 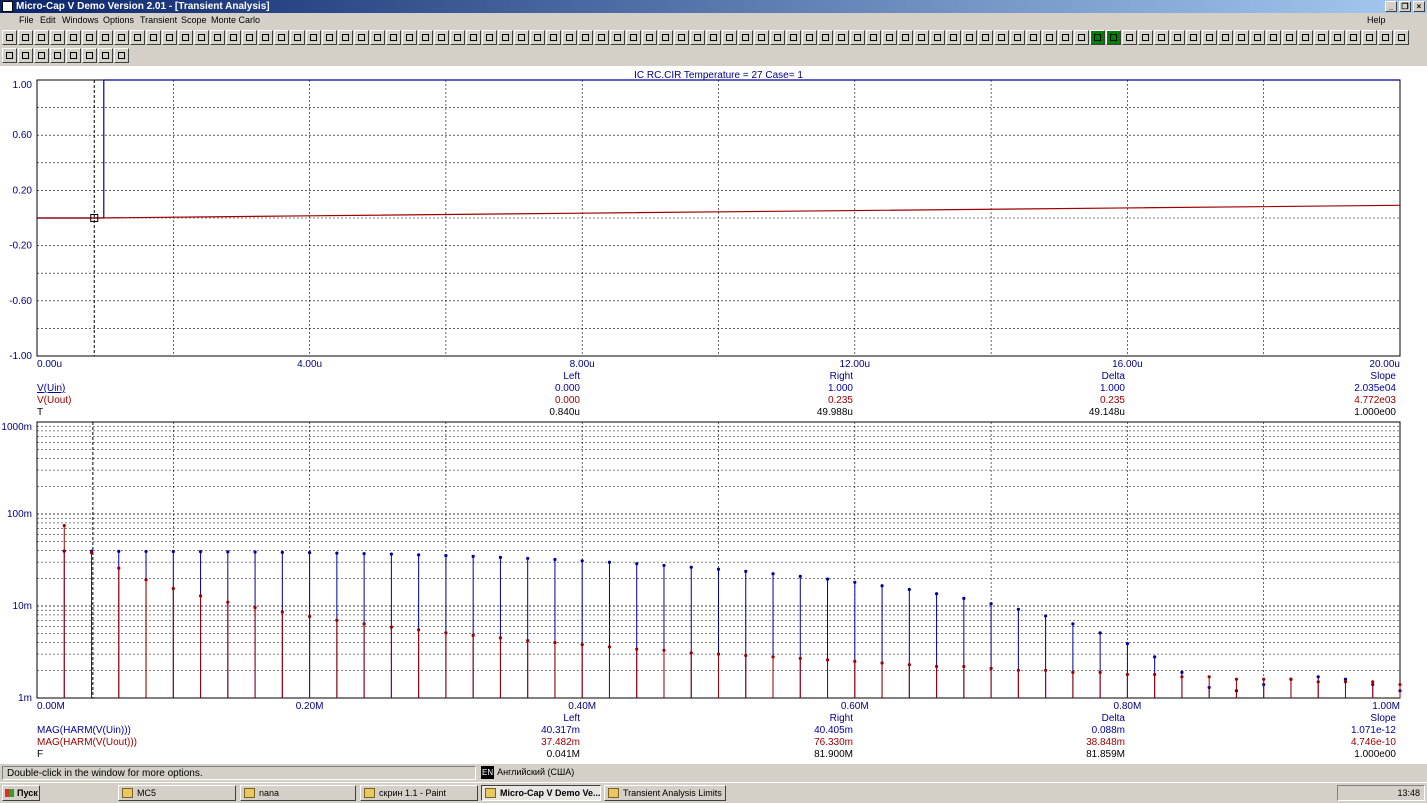 What do you see at coordinates (26, 20) in the screenshot?
I see `menu-file: File` at bounding box center [26, 20].